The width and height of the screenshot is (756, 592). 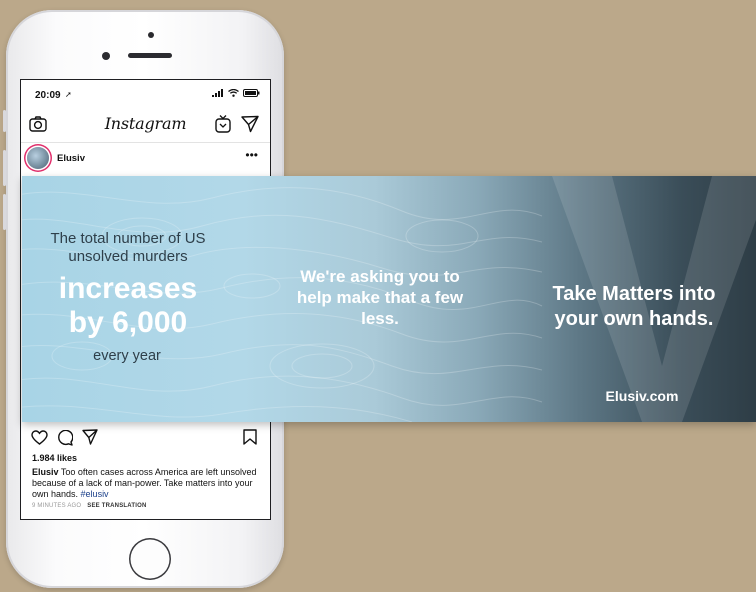 What do you see at coordinates (233, 93) in the screenshot?
I see `wifi-icon` at bounding box center [233, 93].